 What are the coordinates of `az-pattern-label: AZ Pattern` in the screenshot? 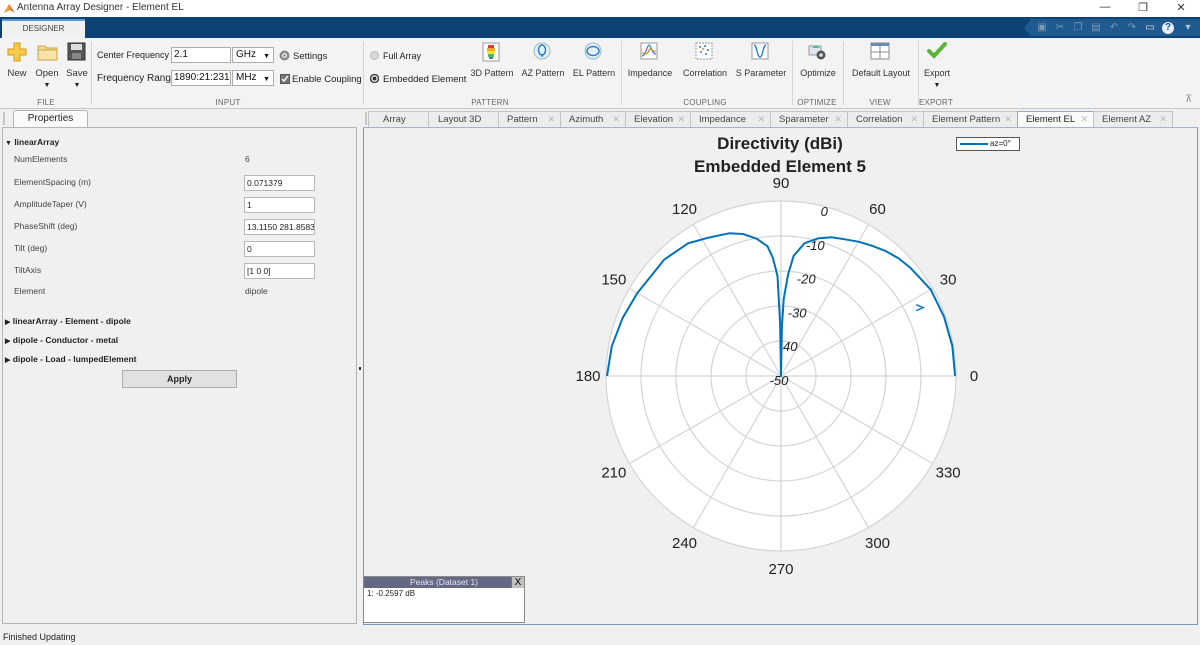 It's located at (542, 73).